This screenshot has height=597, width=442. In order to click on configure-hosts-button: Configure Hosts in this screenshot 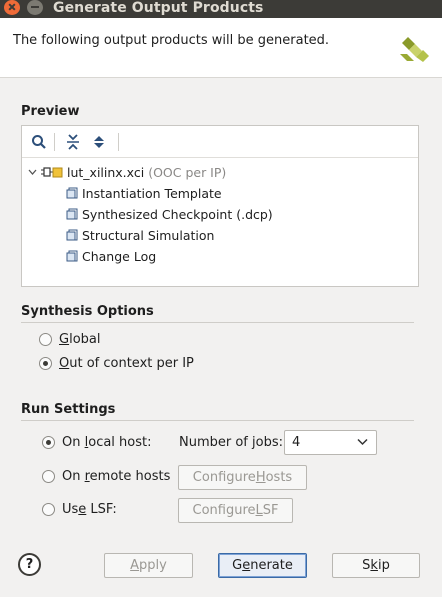, I will do `click(242, 477)`.